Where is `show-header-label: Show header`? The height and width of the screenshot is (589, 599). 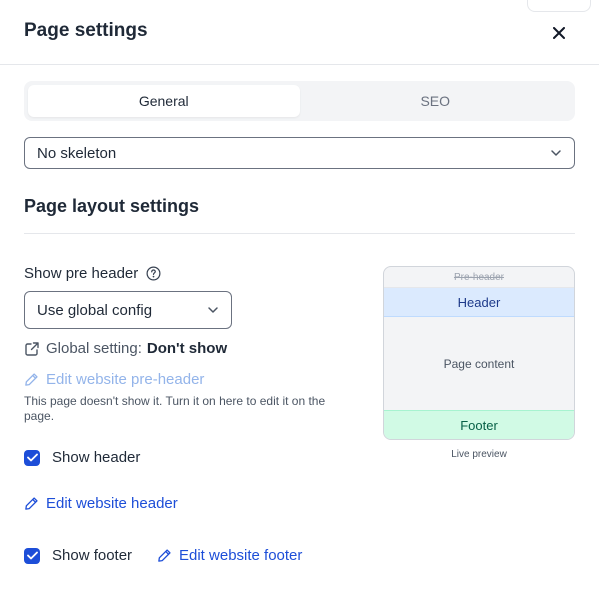
show-header-label: Show header is located at coordinates (96, 457).